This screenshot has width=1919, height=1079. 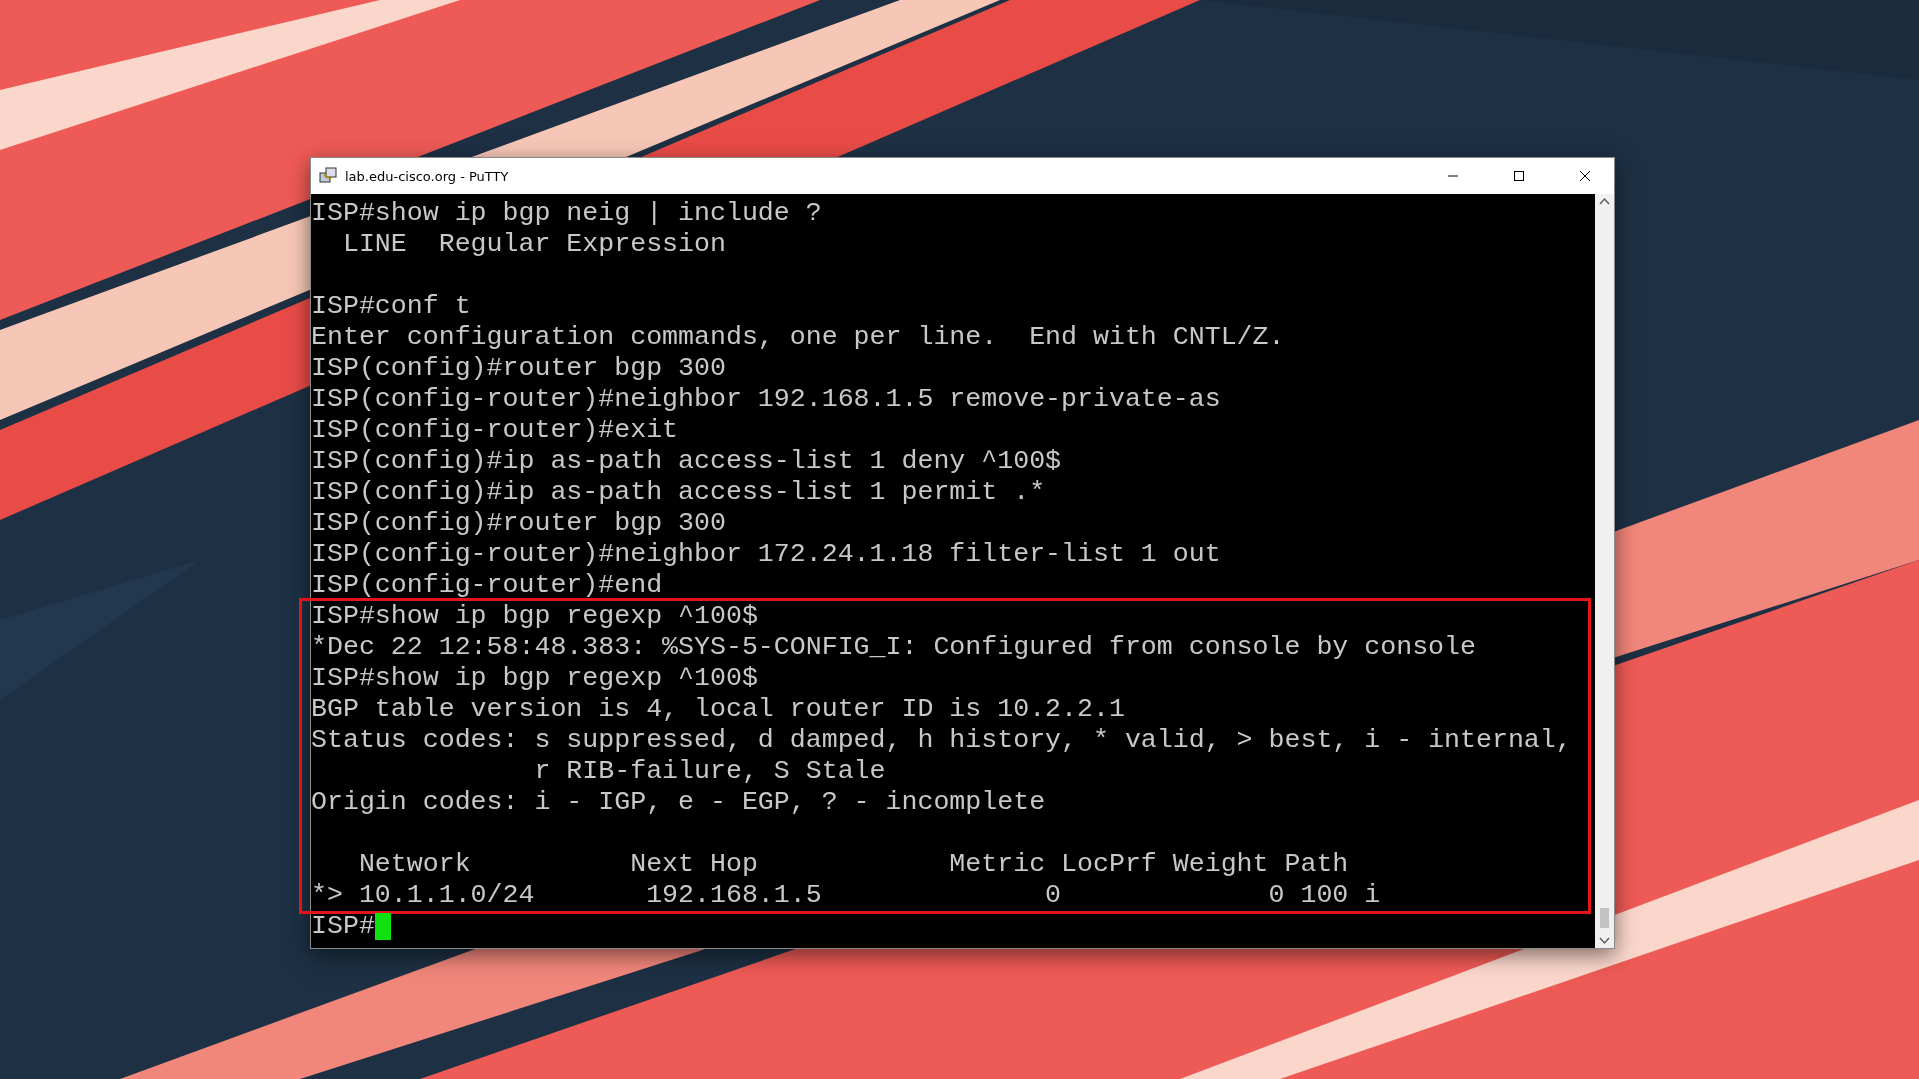 I want to click on window-title: lab.edu-cisco.org - PuTTY, so click(x=427, y=176).